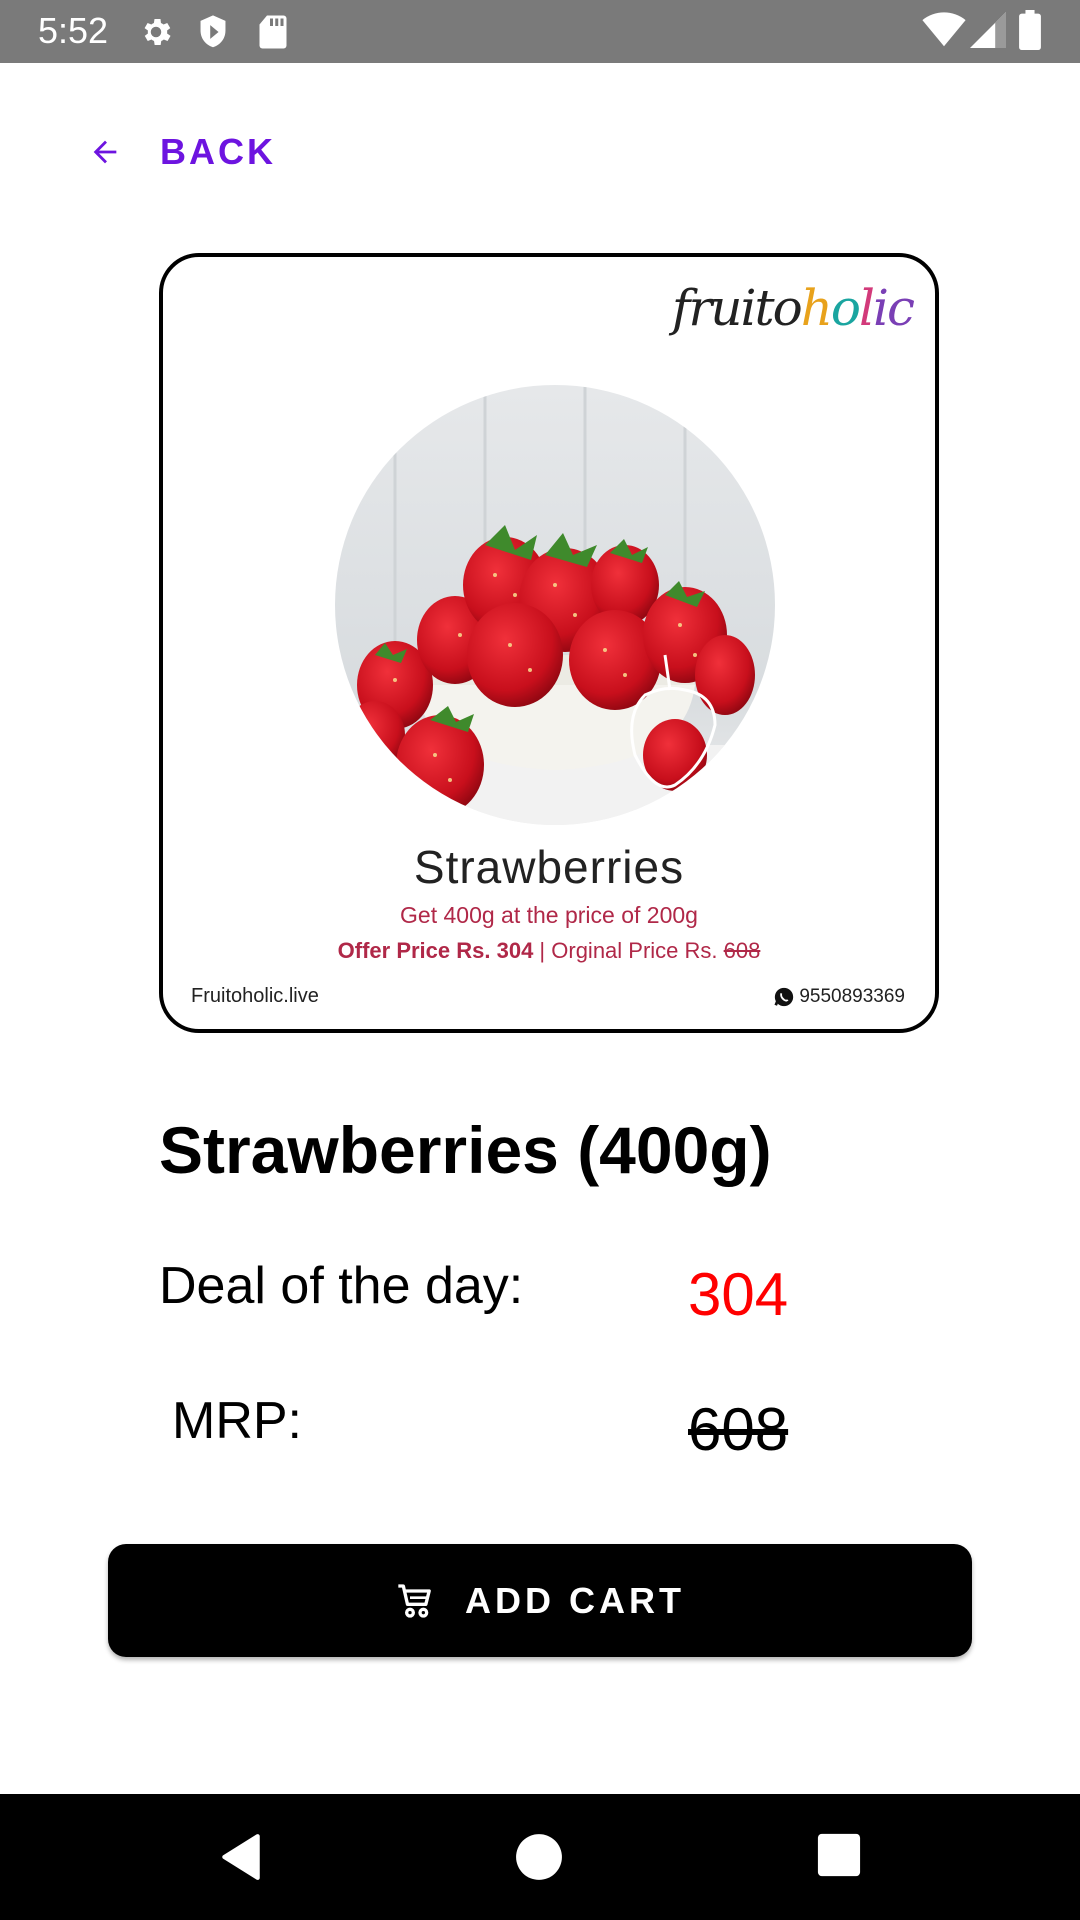 This screenshot has height=1920, width=1080. I want to click on battery-icon, so click(1030, 30).